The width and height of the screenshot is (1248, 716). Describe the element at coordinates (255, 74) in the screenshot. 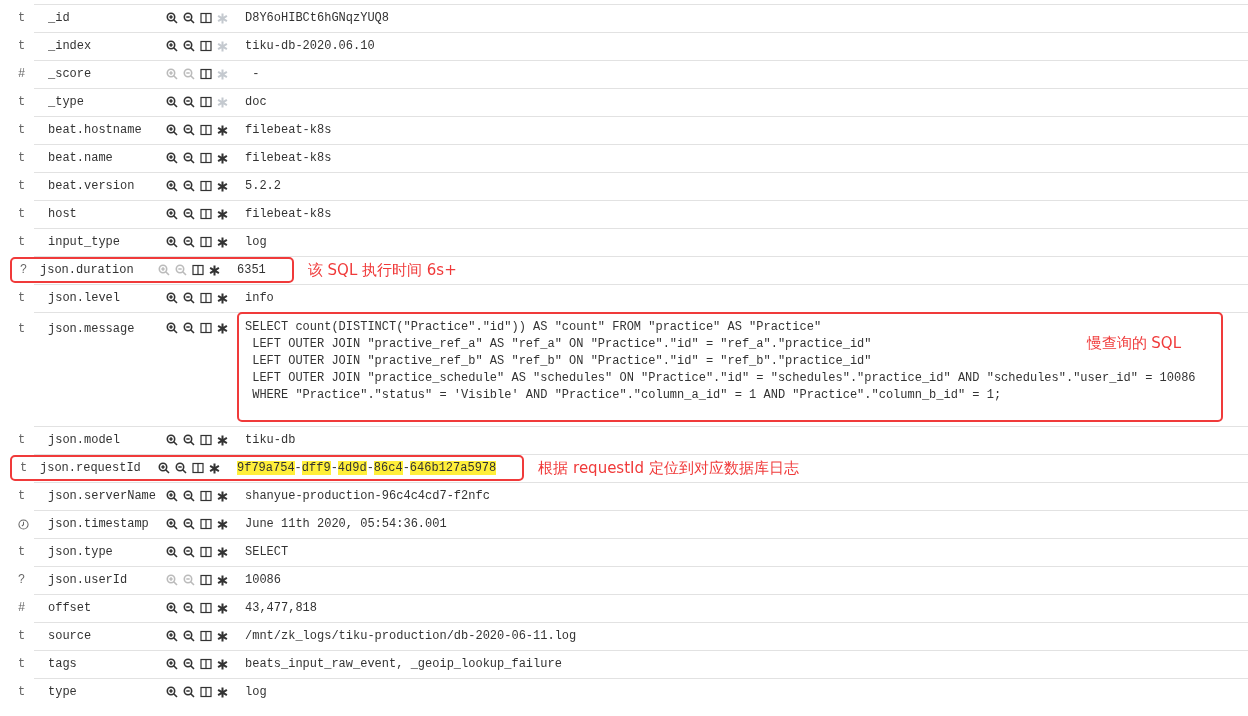

I see `field-value: -` at that location.